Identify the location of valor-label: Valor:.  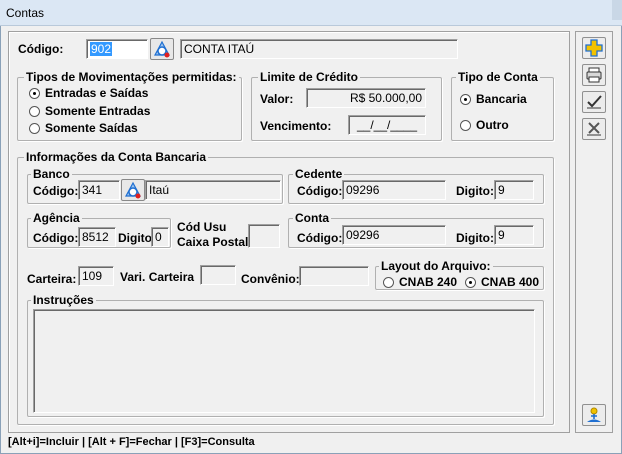
(277, 99).